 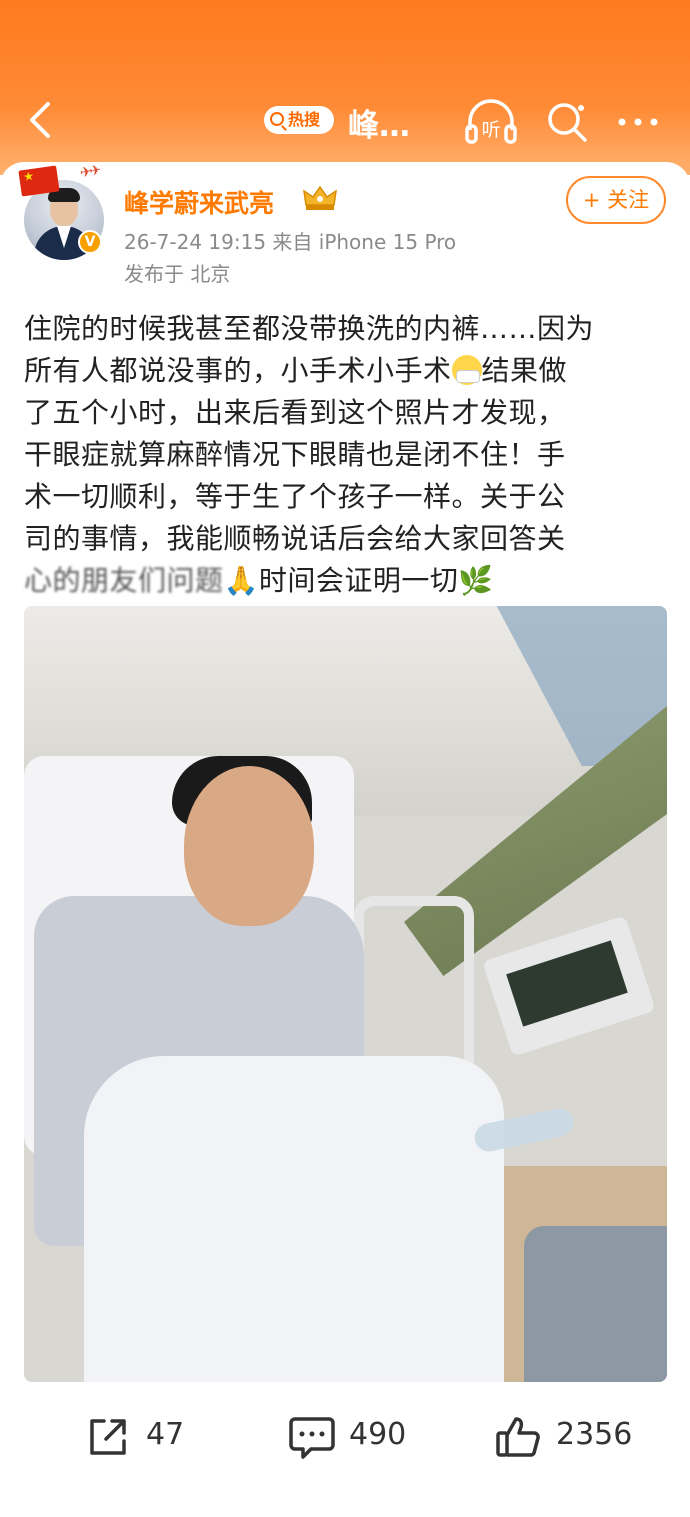 I want to click on post-text-segment: 心的朋友们问题, so click(x=124, y=580).